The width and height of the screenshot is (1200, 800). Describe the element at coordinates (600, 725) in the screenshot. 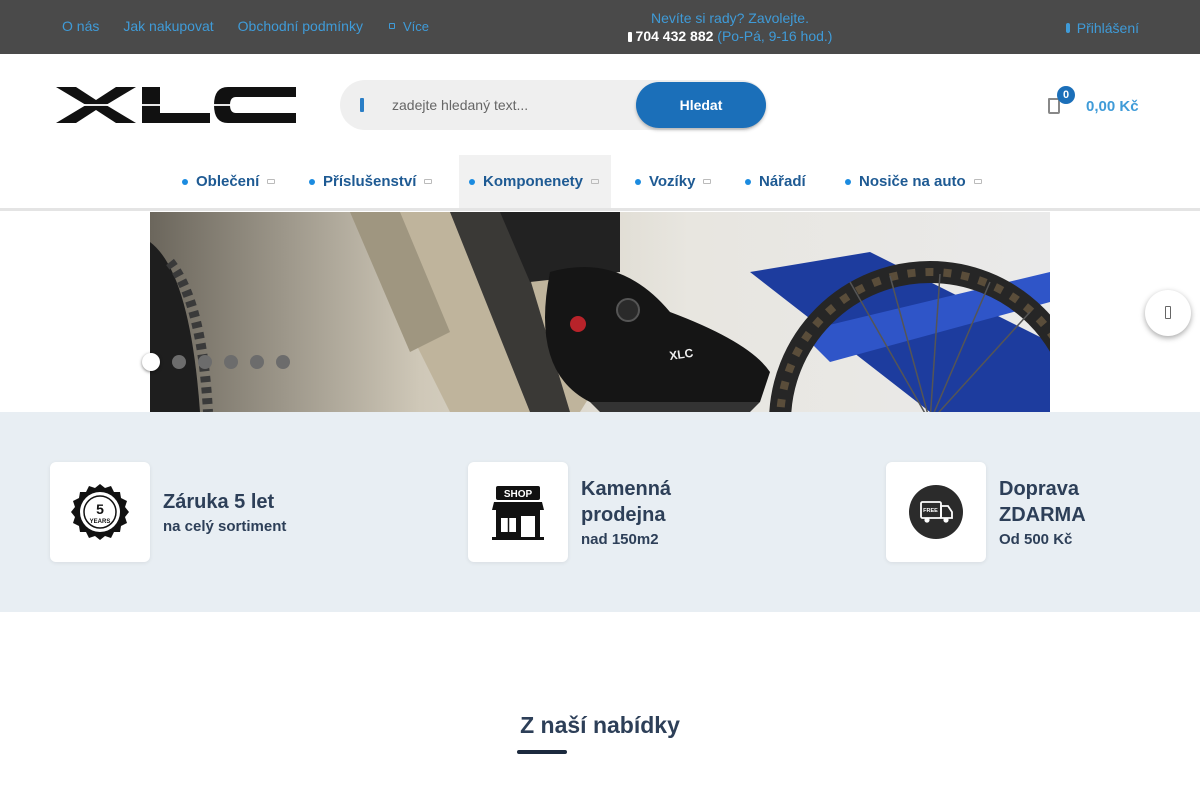

I see `section-title: Z naší nabídky` at that location.